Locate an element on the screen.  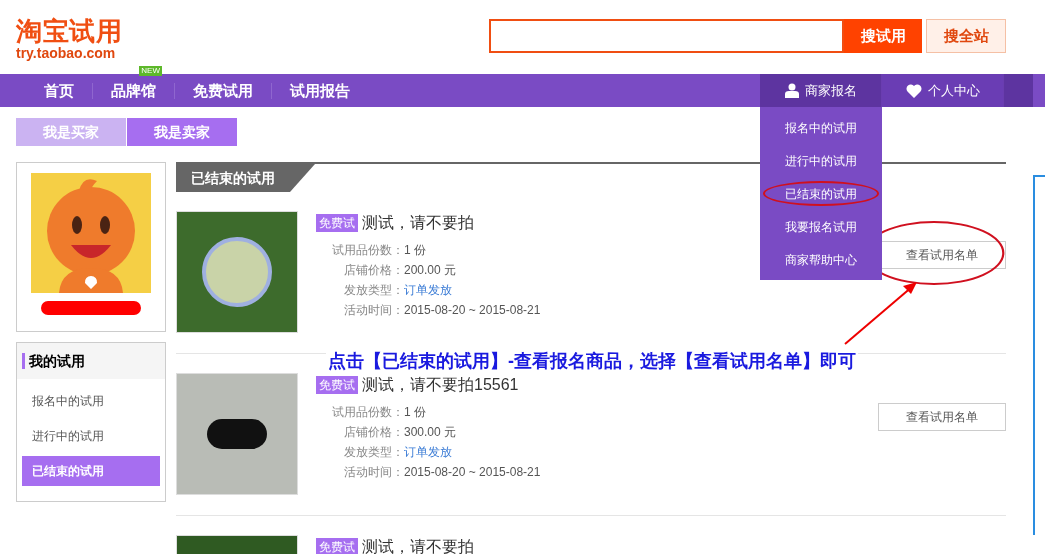
sidebar-item: 已结束的试用 is located at coordinates (91, 471).